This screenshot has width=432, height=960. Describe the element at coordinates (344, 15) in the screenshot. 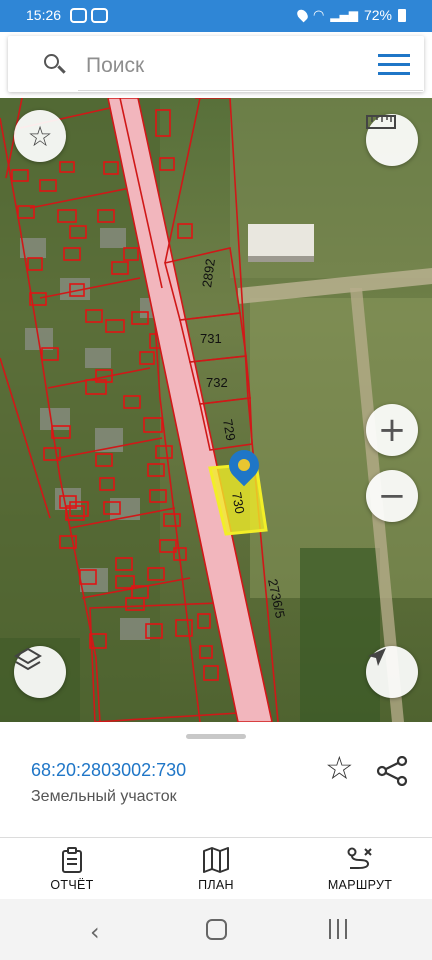

I see `signal-icon: ▂▄▆` at that location.